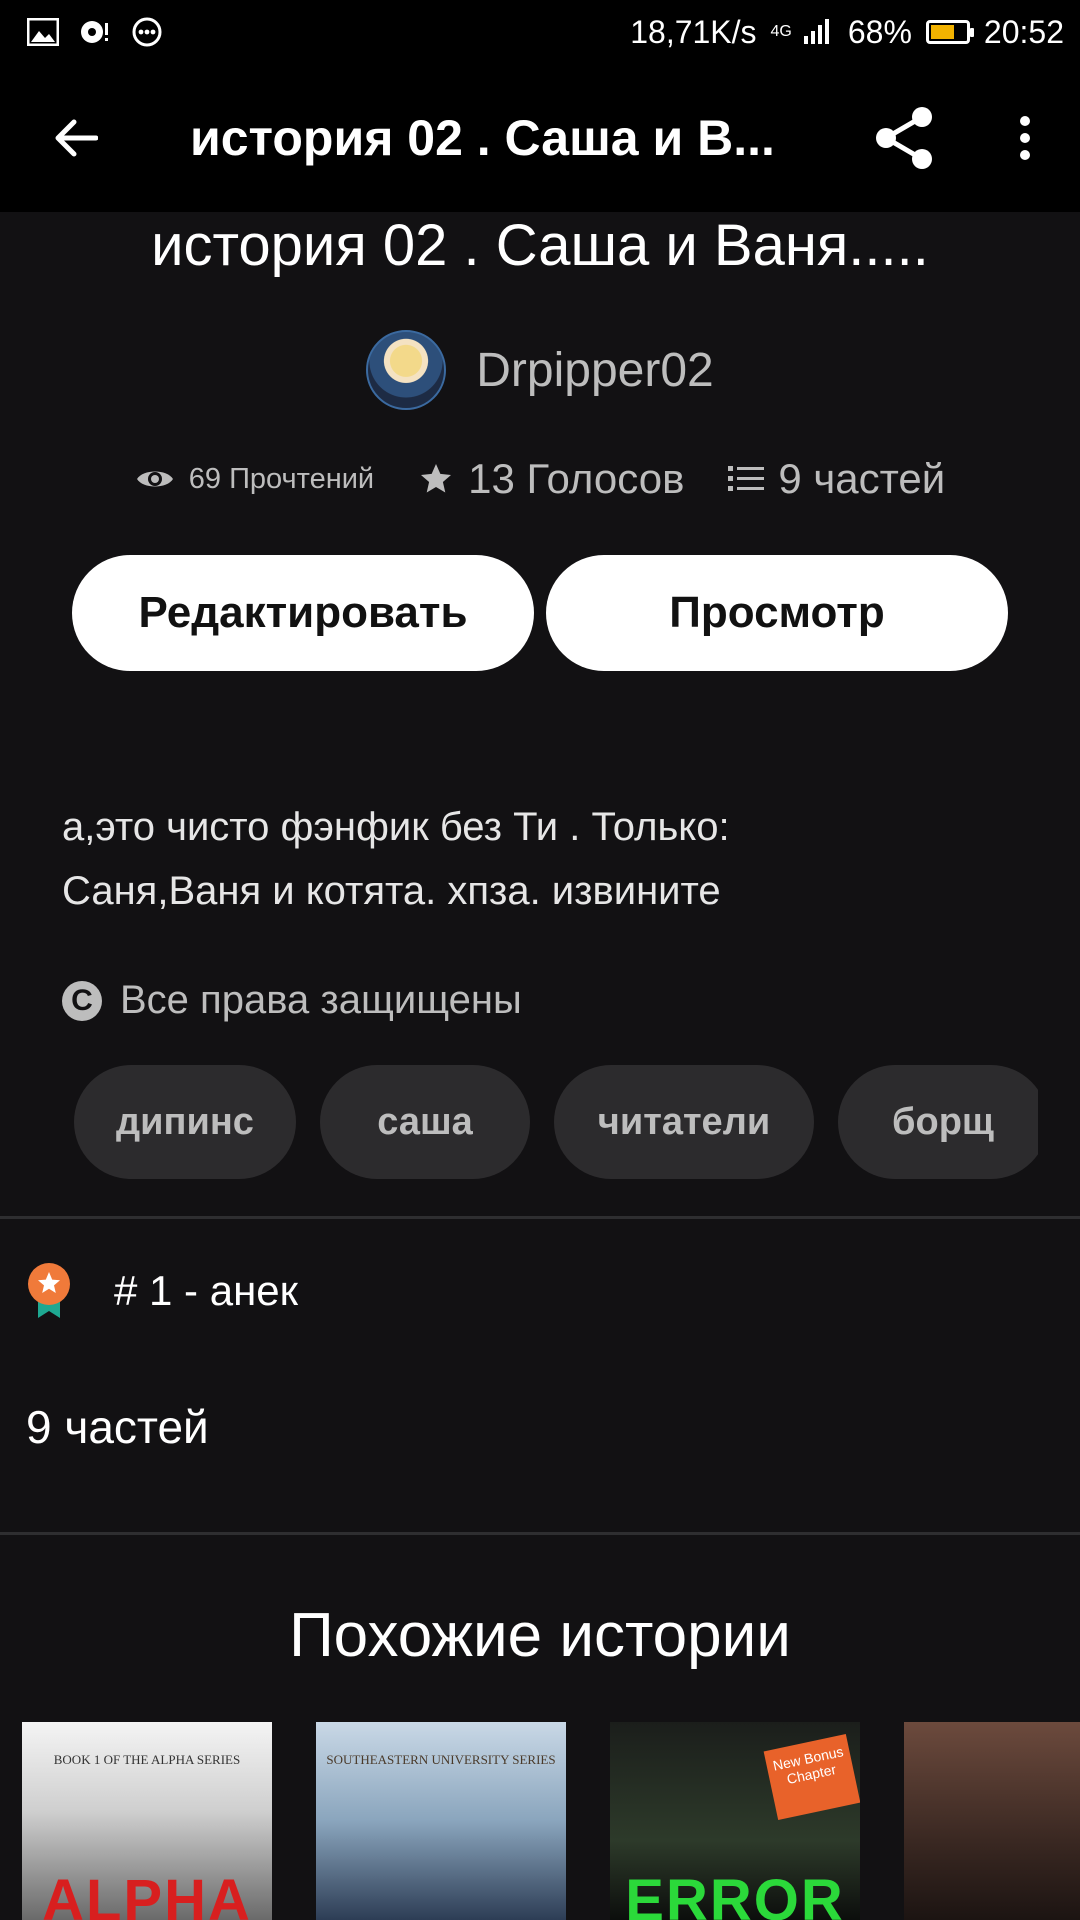  I want to click on parts-stat: 9 частей, so click(836, 479).